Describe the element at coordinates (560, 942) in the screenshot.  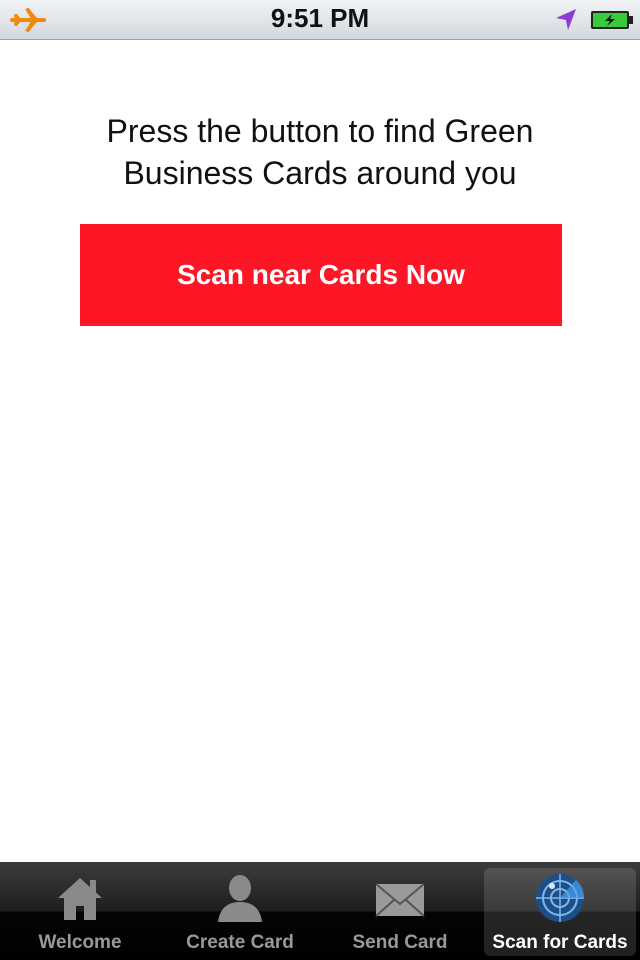
I see `tab-label: Scan for Cards` at that location.